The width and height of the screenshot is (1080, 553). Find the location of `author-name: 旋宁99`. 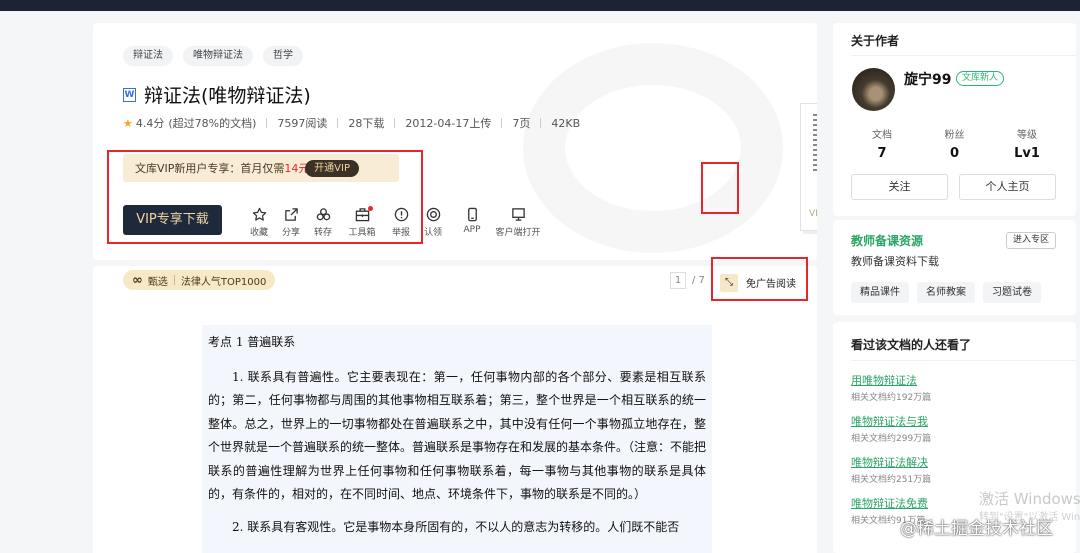

author-name: 旋宁99 is located at coordinates (927, 79).